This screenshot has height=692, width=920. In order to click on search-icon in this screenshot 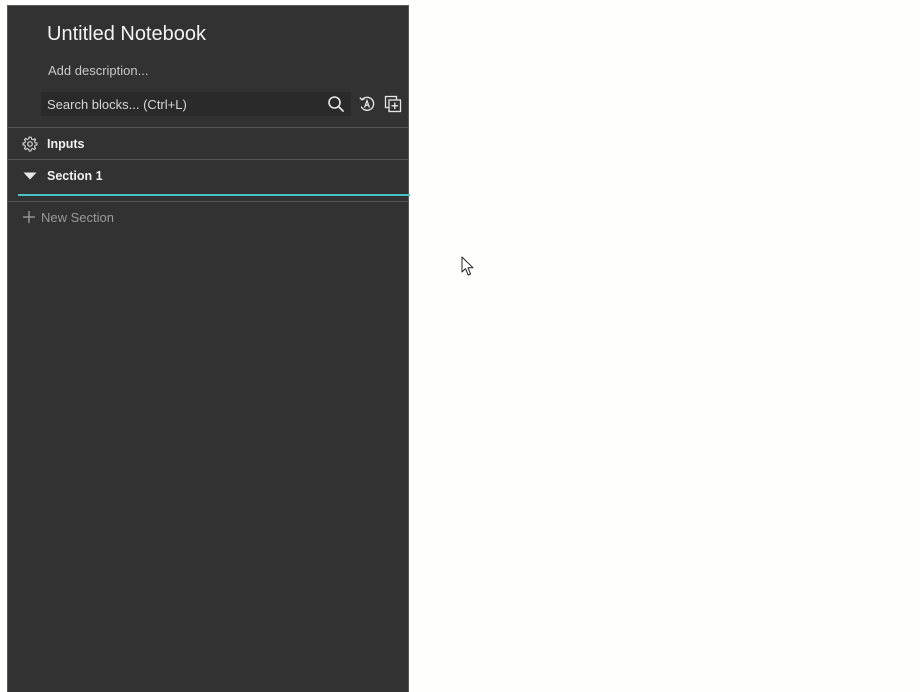, I will do `click(336, 104)`.